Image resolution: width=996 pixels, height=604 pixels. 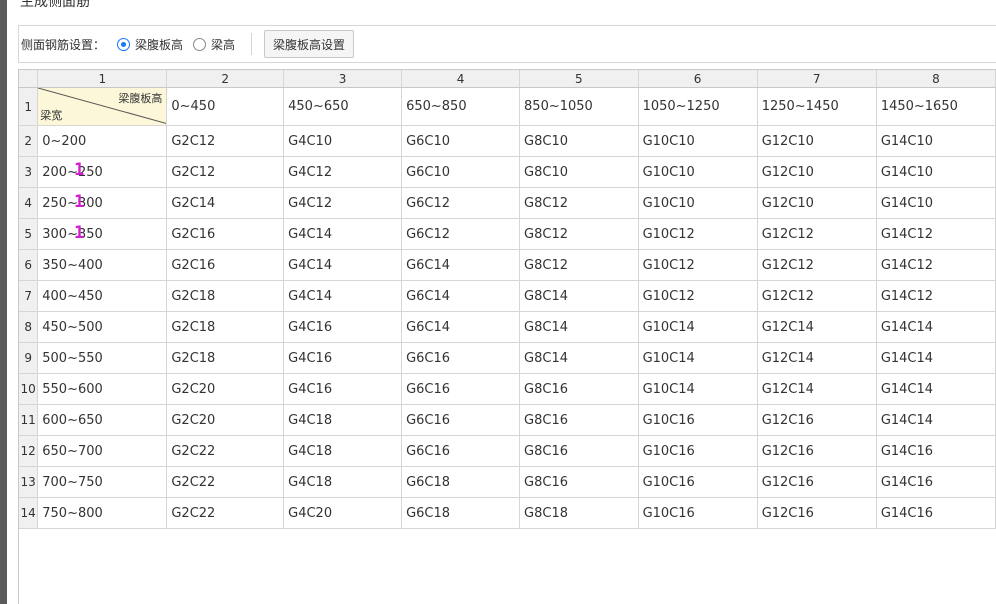 I want to click on rebar-spec-cell: G4C20, so click(x=343, y=513).